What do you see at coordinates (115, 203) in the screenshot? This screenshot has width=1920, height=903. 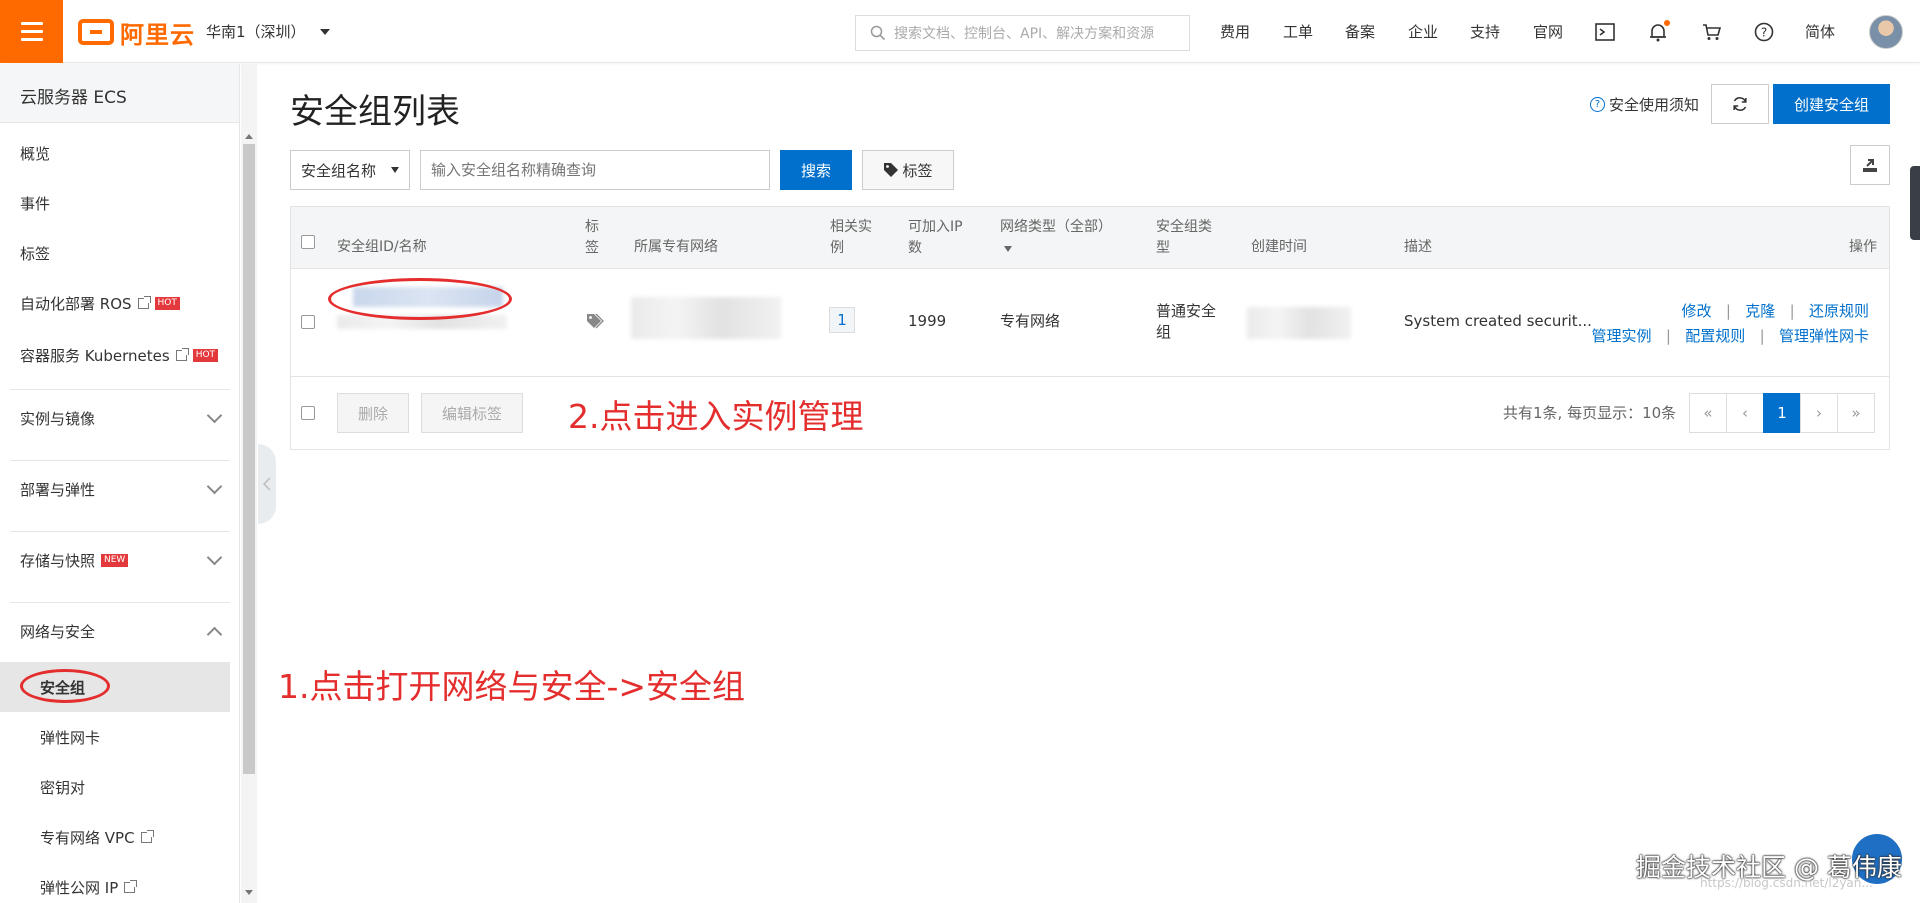 I see `sidebar-item-events: 事件` at bounding box center [115, 203].